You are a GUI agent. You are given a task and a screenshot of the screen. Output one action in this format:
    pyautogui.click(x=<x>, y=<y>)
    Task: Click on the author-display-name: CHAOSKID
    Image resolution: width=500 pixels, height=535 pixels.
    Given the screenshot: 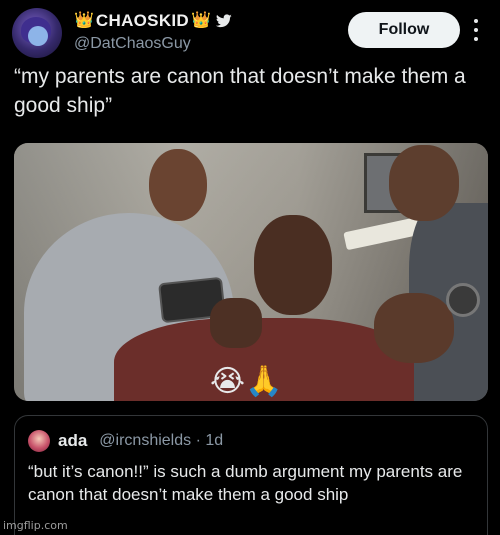 What is the action you would take?
    pyautogui.click(x=142, y=21)
    